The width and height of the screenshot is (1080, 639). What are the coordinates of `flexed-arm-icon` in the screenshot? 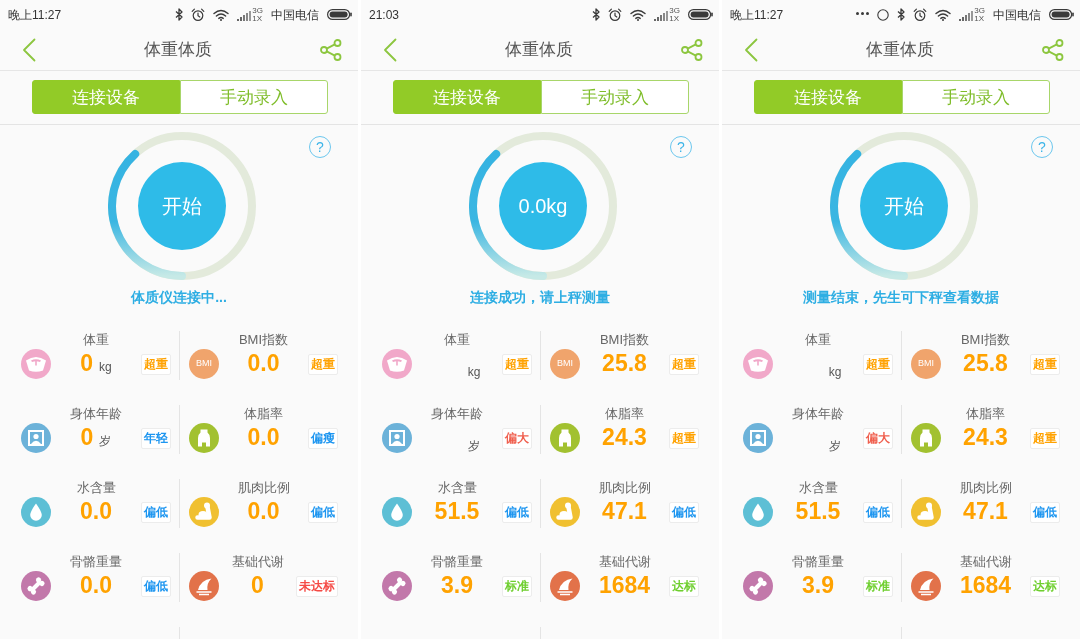 It's located at (926, 512).